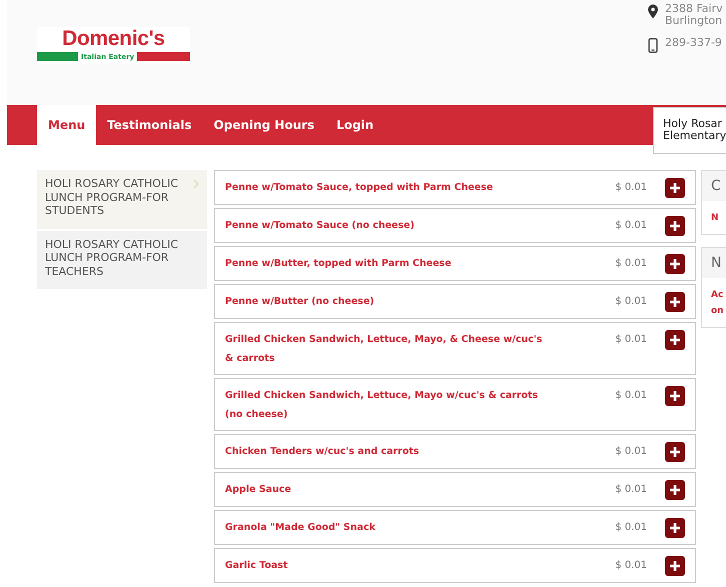 Image resolution: width=726 pixels, height=587 pixels. What do you see at coordinates (66, 125) in the screenshot?
I see `nav-tab: Menu` at bounding box center [66, 125].